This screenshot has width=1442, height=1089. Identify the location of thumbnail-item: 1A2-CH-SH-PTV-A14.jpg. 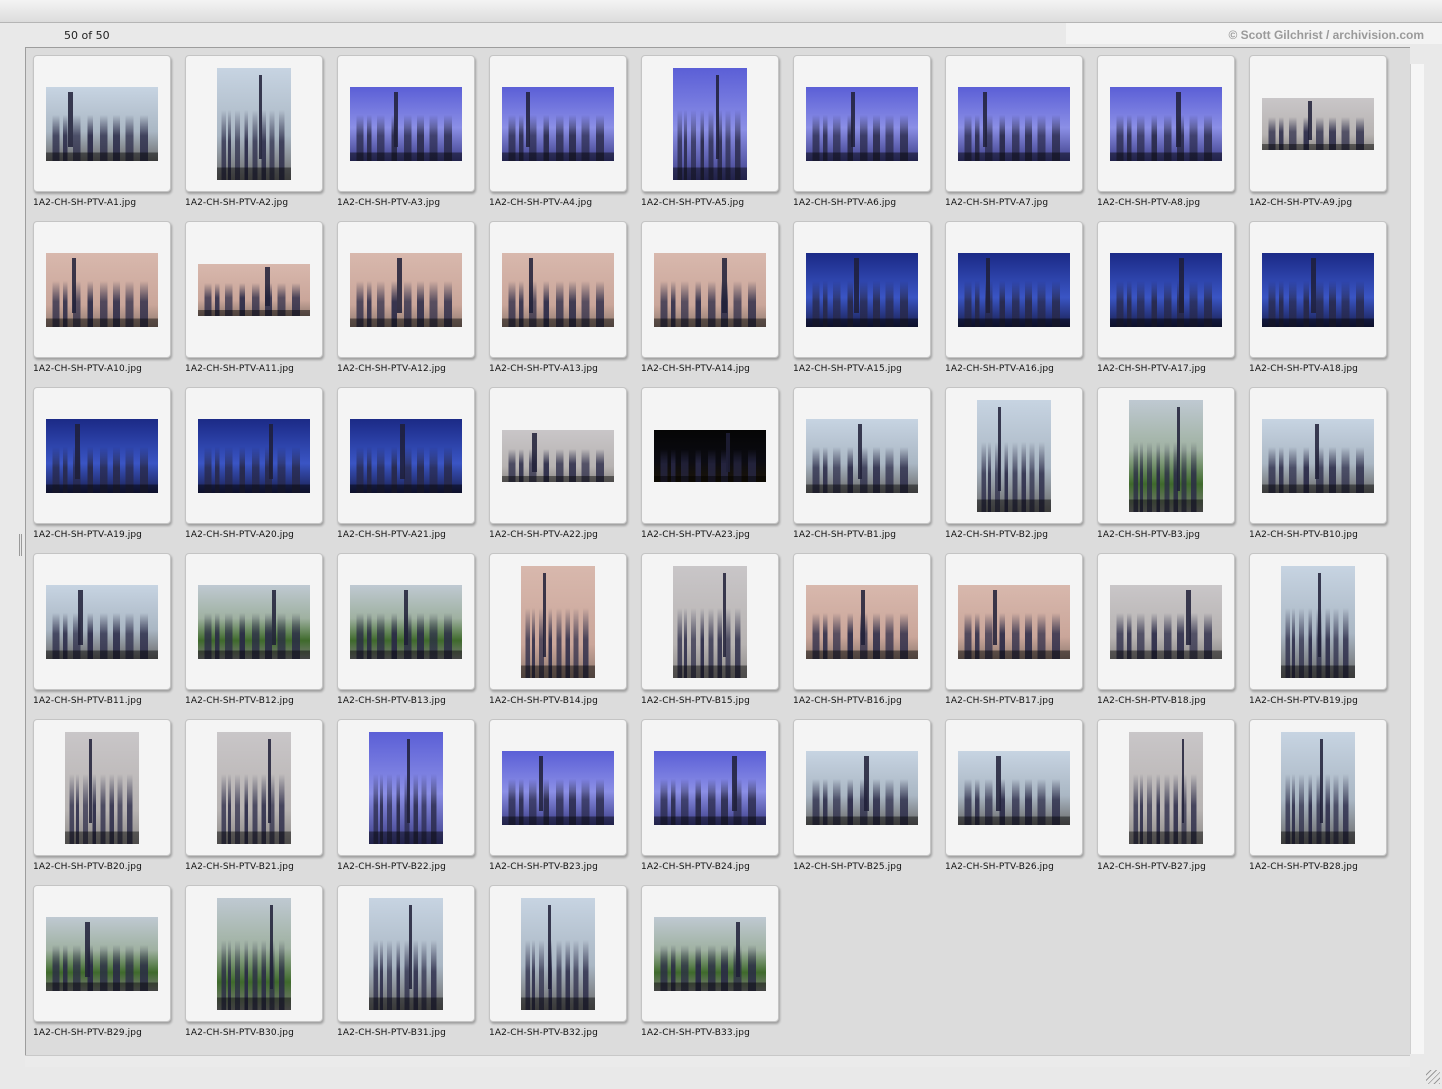
(717, 304).